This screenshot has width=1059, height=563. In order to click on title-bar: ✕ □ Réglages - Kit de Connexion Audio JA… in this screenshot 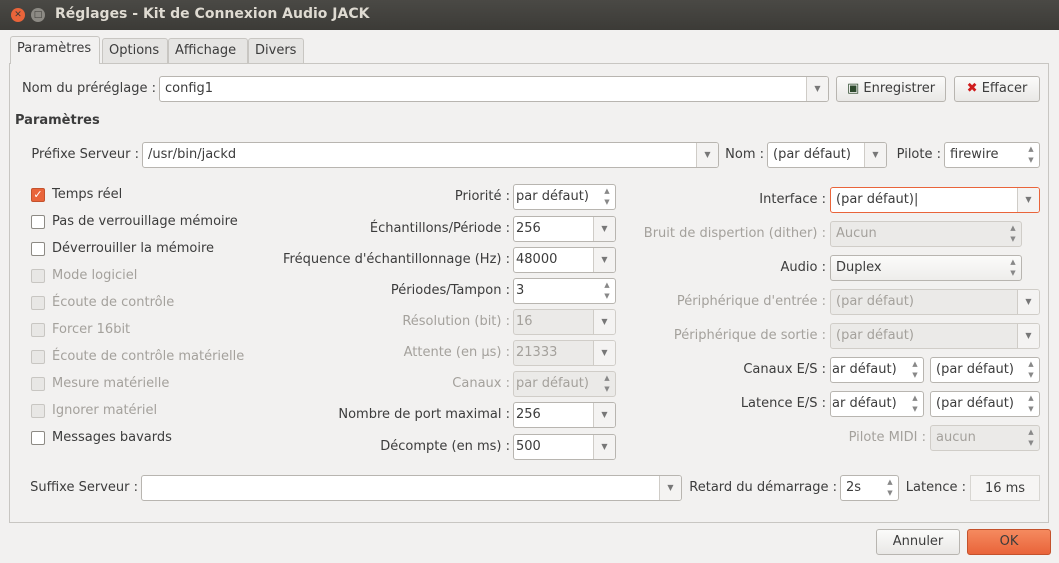, I will do `click(529, 15)`.